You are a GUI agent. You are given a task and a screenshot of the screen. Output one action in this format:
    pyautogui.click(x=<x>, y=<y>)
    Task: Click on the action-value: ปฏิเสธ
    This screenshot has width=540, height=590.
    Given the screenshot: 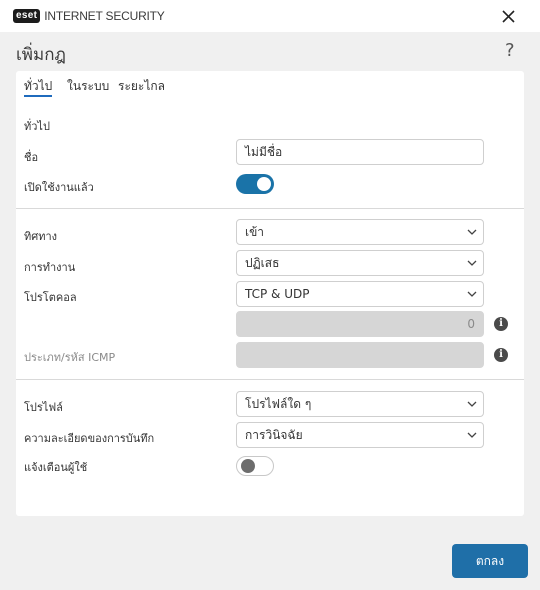 What is the action you would take?
    pyautogui.click(x=262, y=263)
    